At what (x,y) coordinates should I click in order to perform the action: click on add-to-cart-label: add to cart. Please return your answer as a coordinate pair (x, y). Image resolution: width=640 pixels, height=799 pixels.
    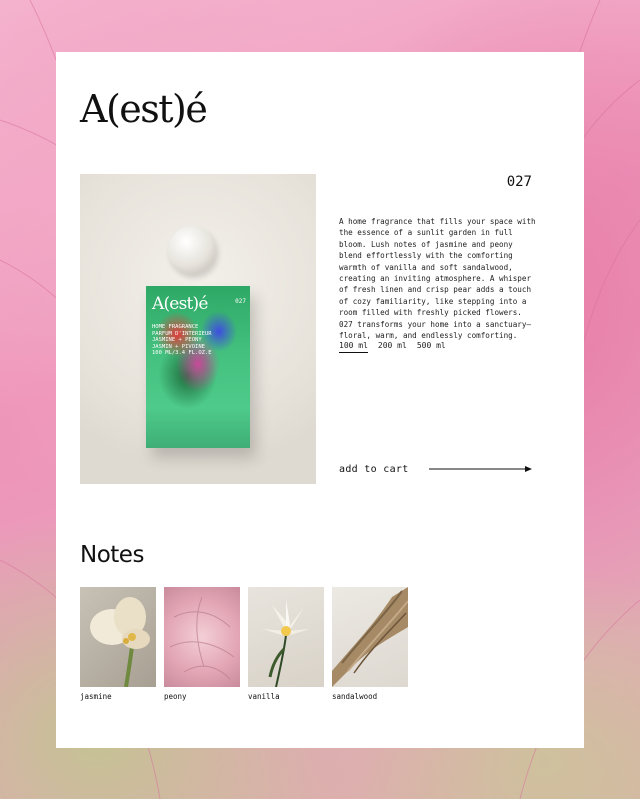
    Looking at the image, I should click on (374, 469).